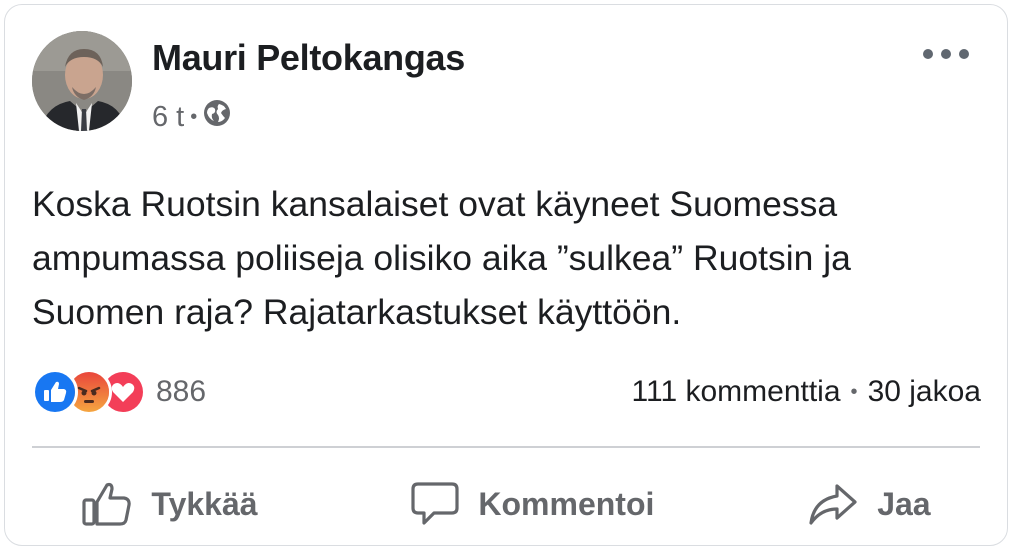  What do you see at coordinates (946, 54) in the screenshot?
I see `more-options-icon` at bounding box center [946, 54].